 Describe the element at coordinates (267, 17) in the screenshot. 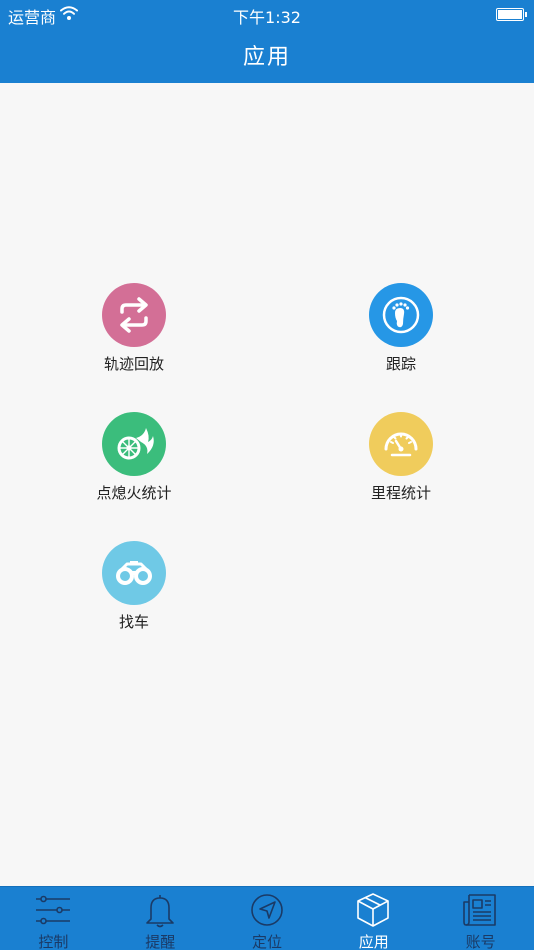

I see `clock-label: 下午1:32` at that location.